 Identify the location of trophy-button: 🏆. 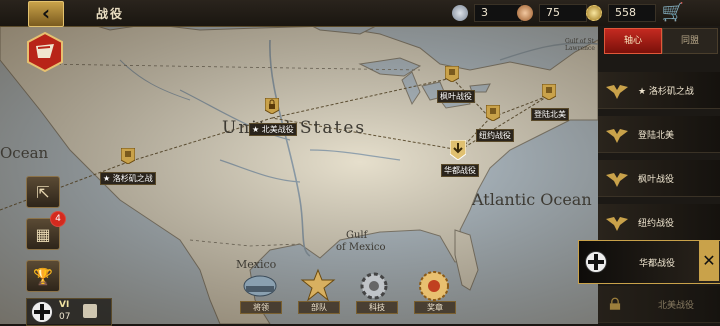
(43, 276).